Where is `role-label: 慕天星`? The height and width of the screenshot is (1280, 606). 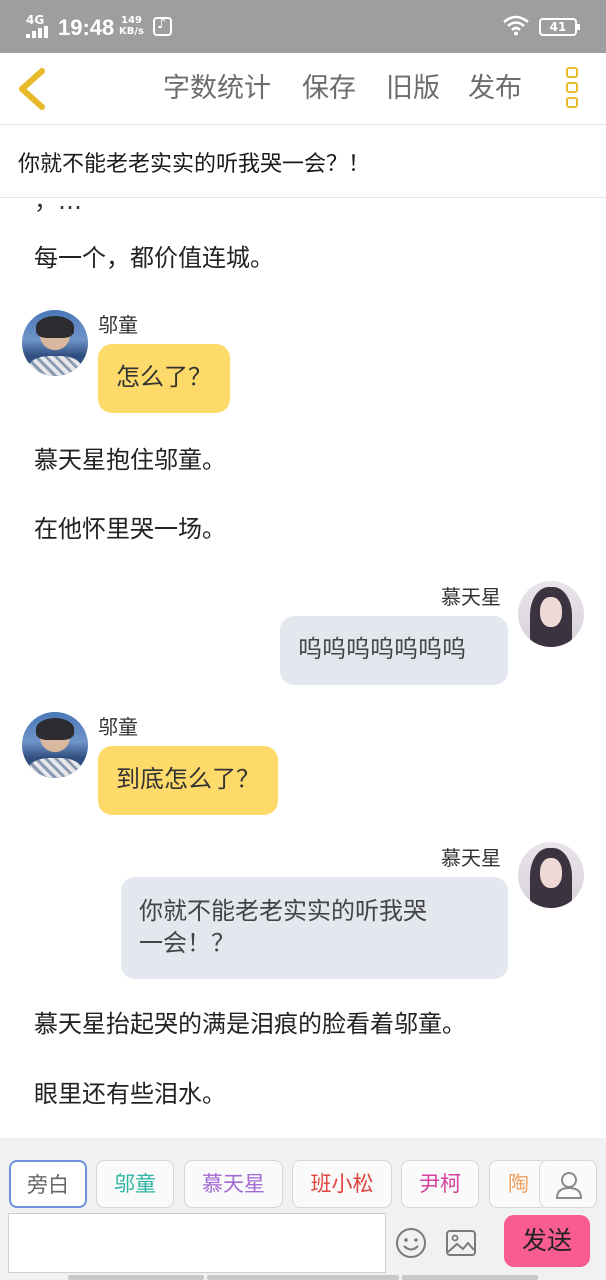 role-label: 慕天星 is located at coordinates (233, 1184).